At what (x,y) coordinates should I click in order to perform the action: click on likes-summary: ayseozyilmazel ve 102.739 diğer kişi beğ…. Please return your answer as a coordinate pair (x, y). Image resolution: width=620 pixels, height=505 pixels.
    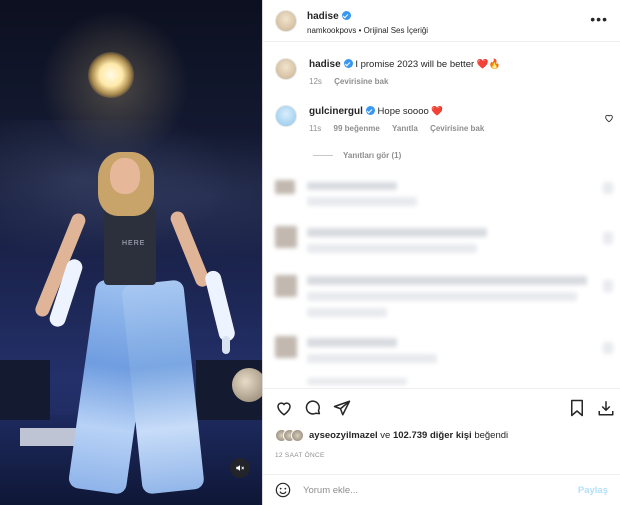
    Looking at the image, I should click on (391, 435).